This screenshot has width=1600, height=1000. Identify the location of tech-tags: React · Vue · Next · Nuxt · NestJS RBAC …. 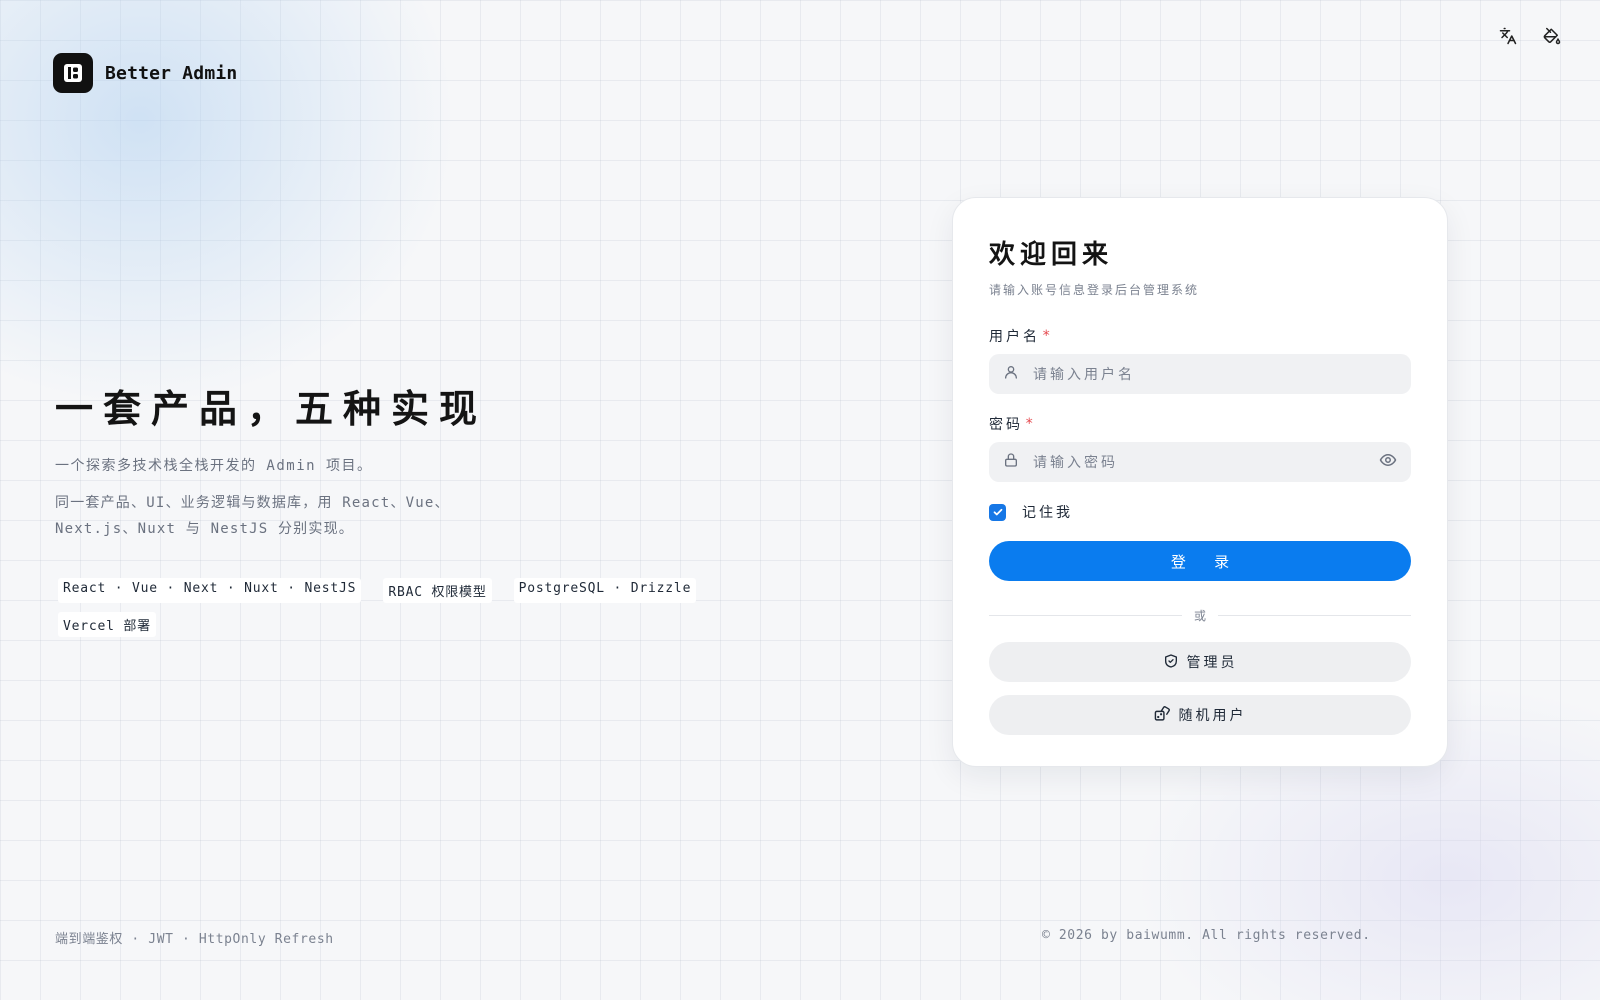
(378, 607).